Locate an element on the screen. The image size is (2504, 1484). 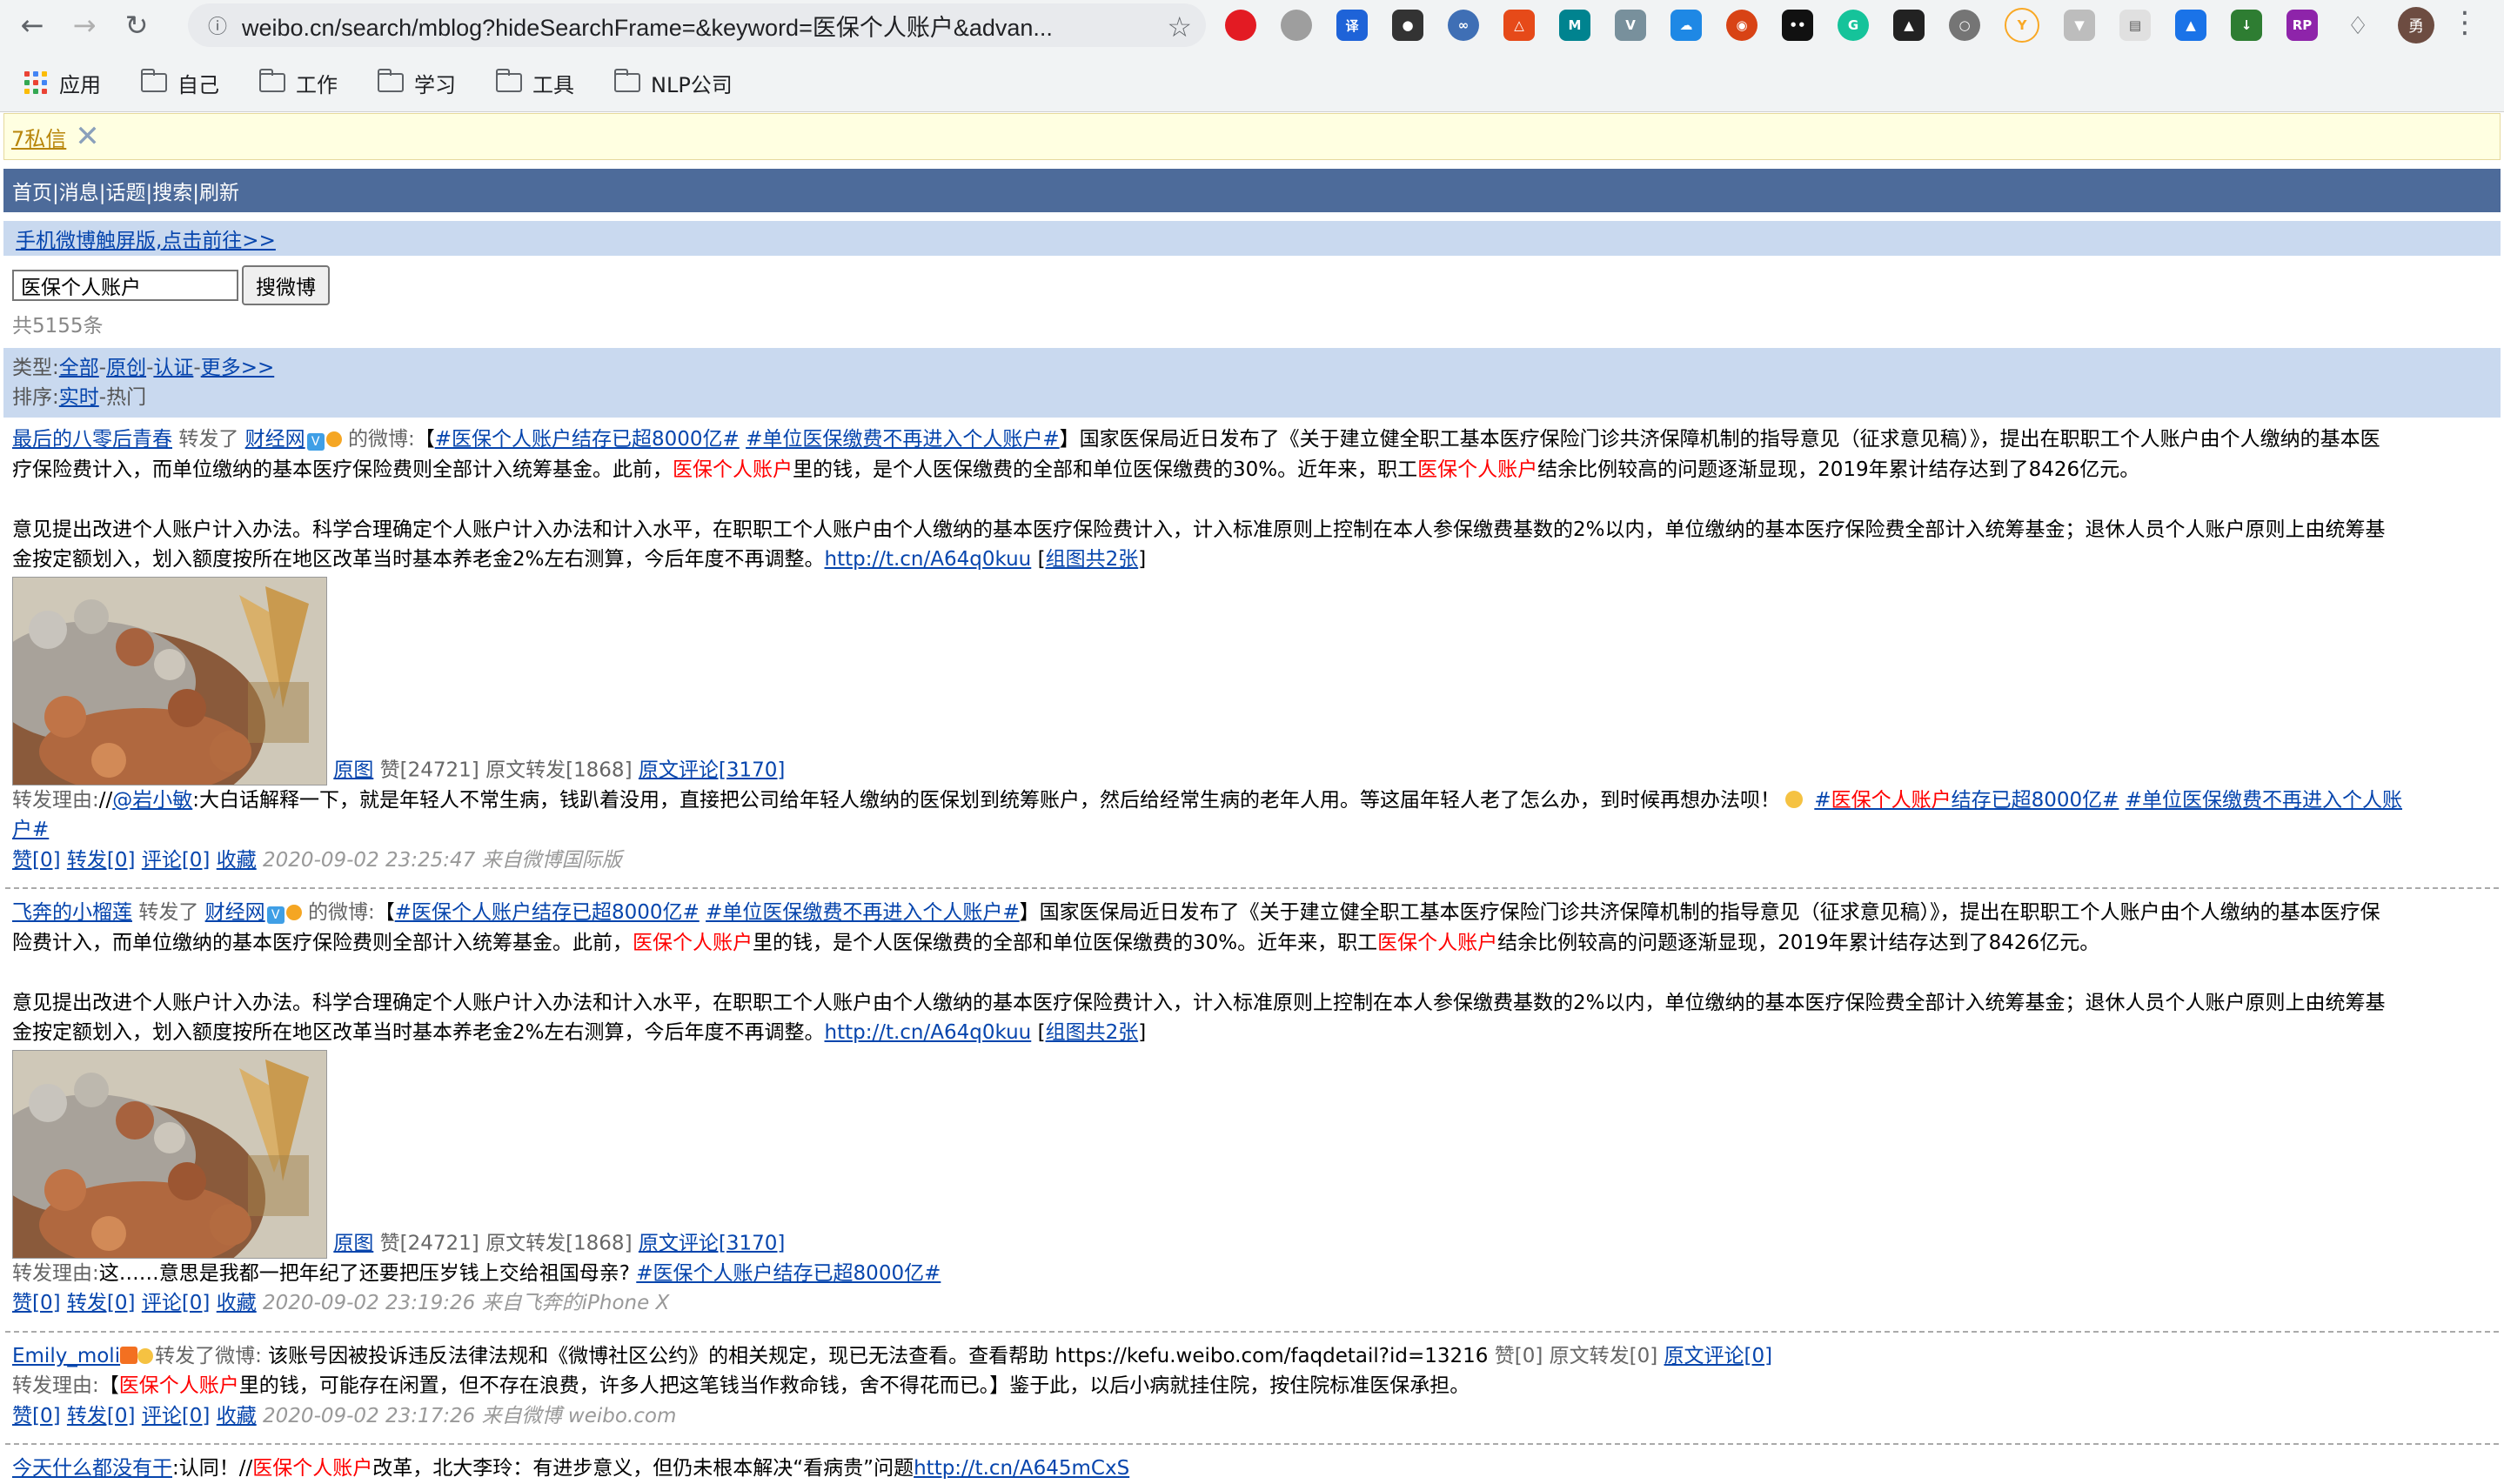
sort-hot: 热门 is located at coordinates (126, 398).